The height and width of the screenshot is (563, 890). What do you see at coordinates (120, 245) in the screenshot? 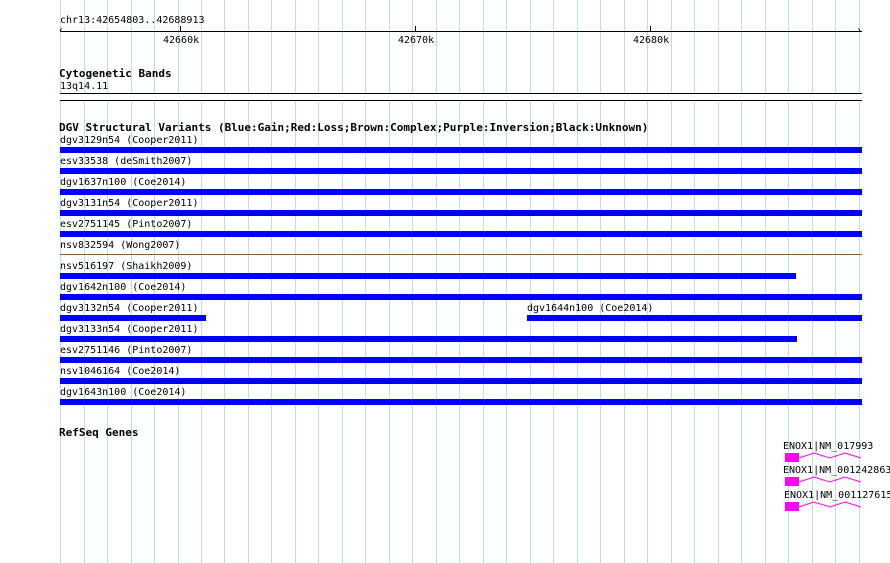
I see `variant-label: nsv832594 (Wong2007)` at bounding box center [120, 245].